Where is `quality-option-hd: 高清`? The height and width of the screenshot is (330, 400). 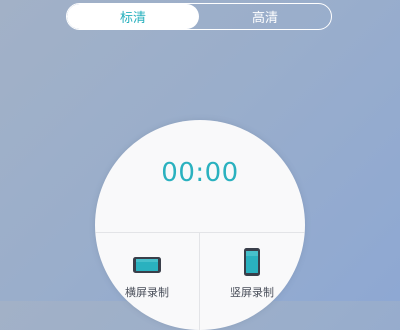 quality-option-hd: 高清 is located at coordinates (265, 16).